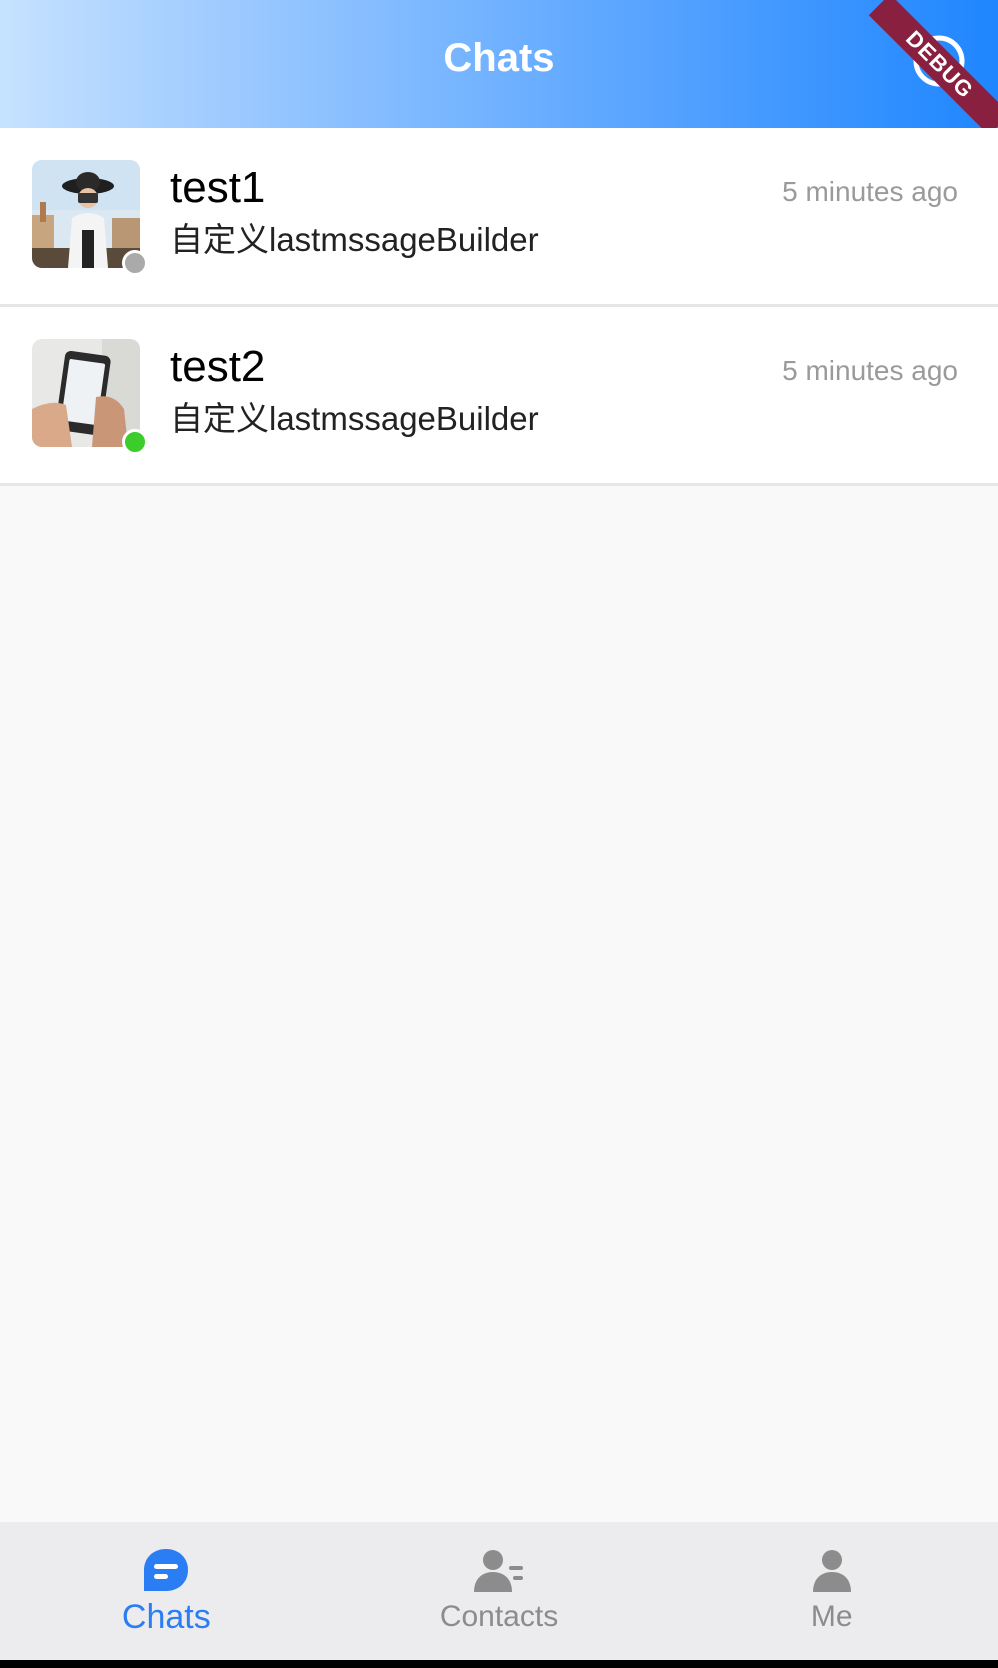  I want to click on avatar-photo-woman-with-camera, so click(86, 214).